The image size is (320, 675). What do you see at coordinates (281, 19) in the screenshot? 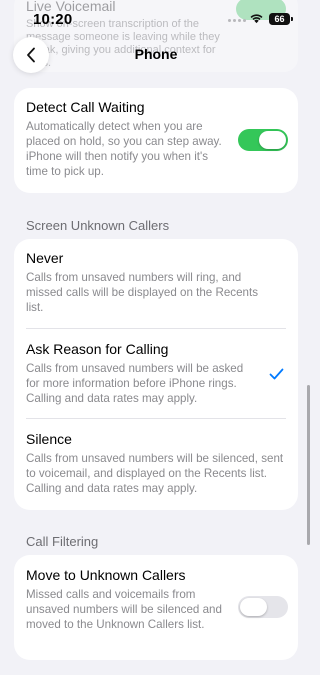
I see `battery-icon: 66` at bounding box center [281, 19].